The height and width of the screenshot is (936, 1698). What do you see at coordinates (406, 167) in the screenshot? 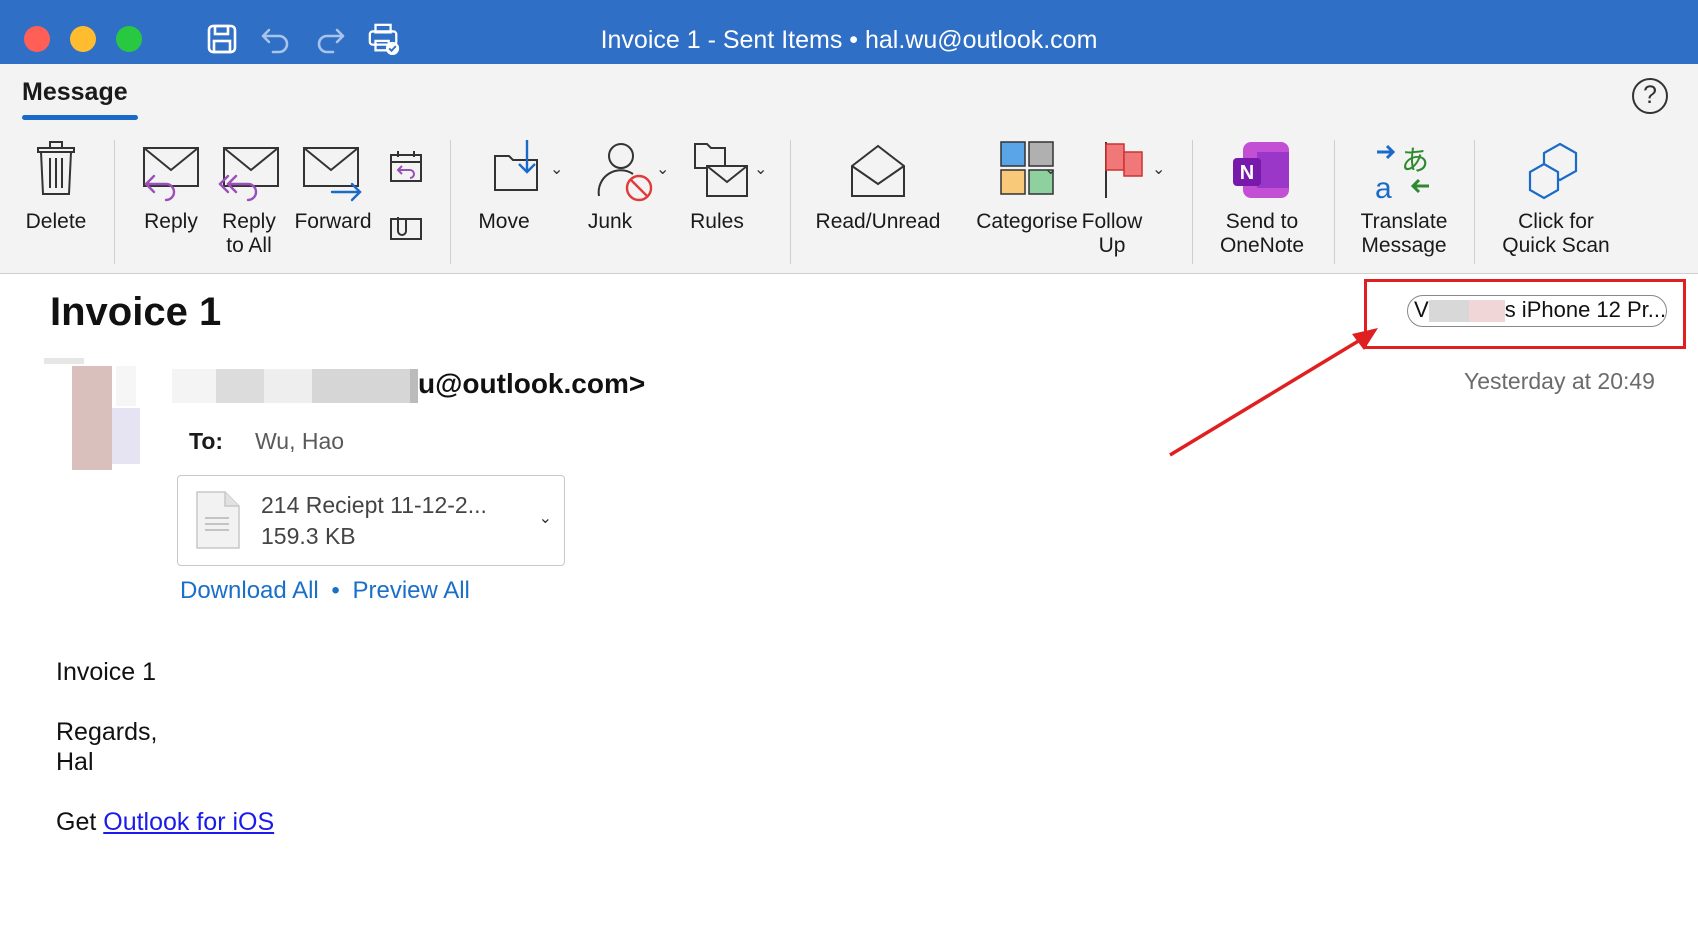
I see `meeting-reply-icon` at bounding box center [406, 167].